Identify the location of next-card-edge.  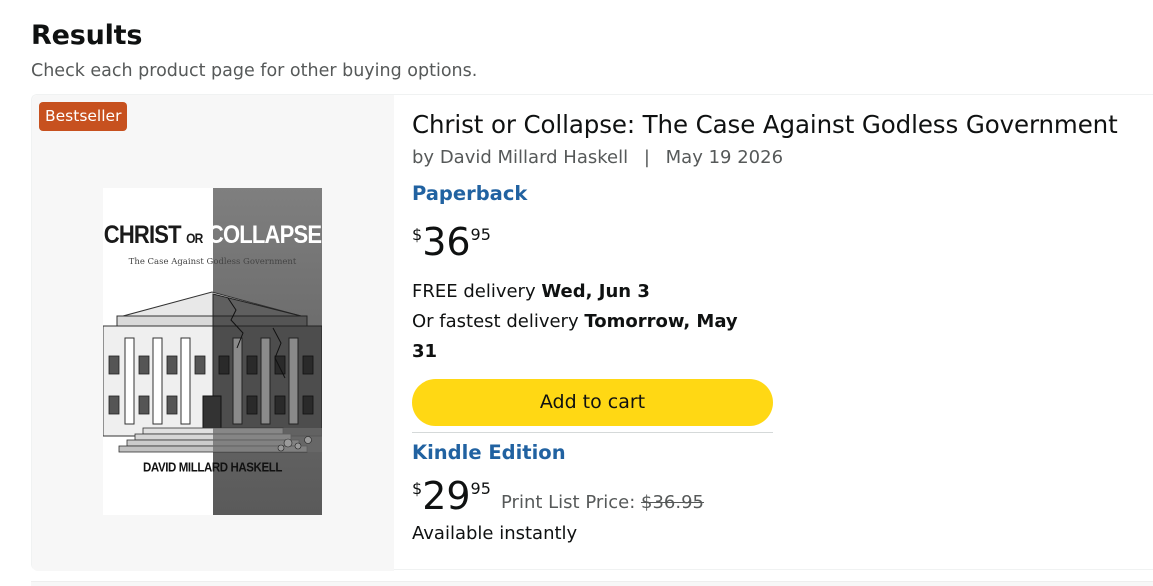
(592, 583).